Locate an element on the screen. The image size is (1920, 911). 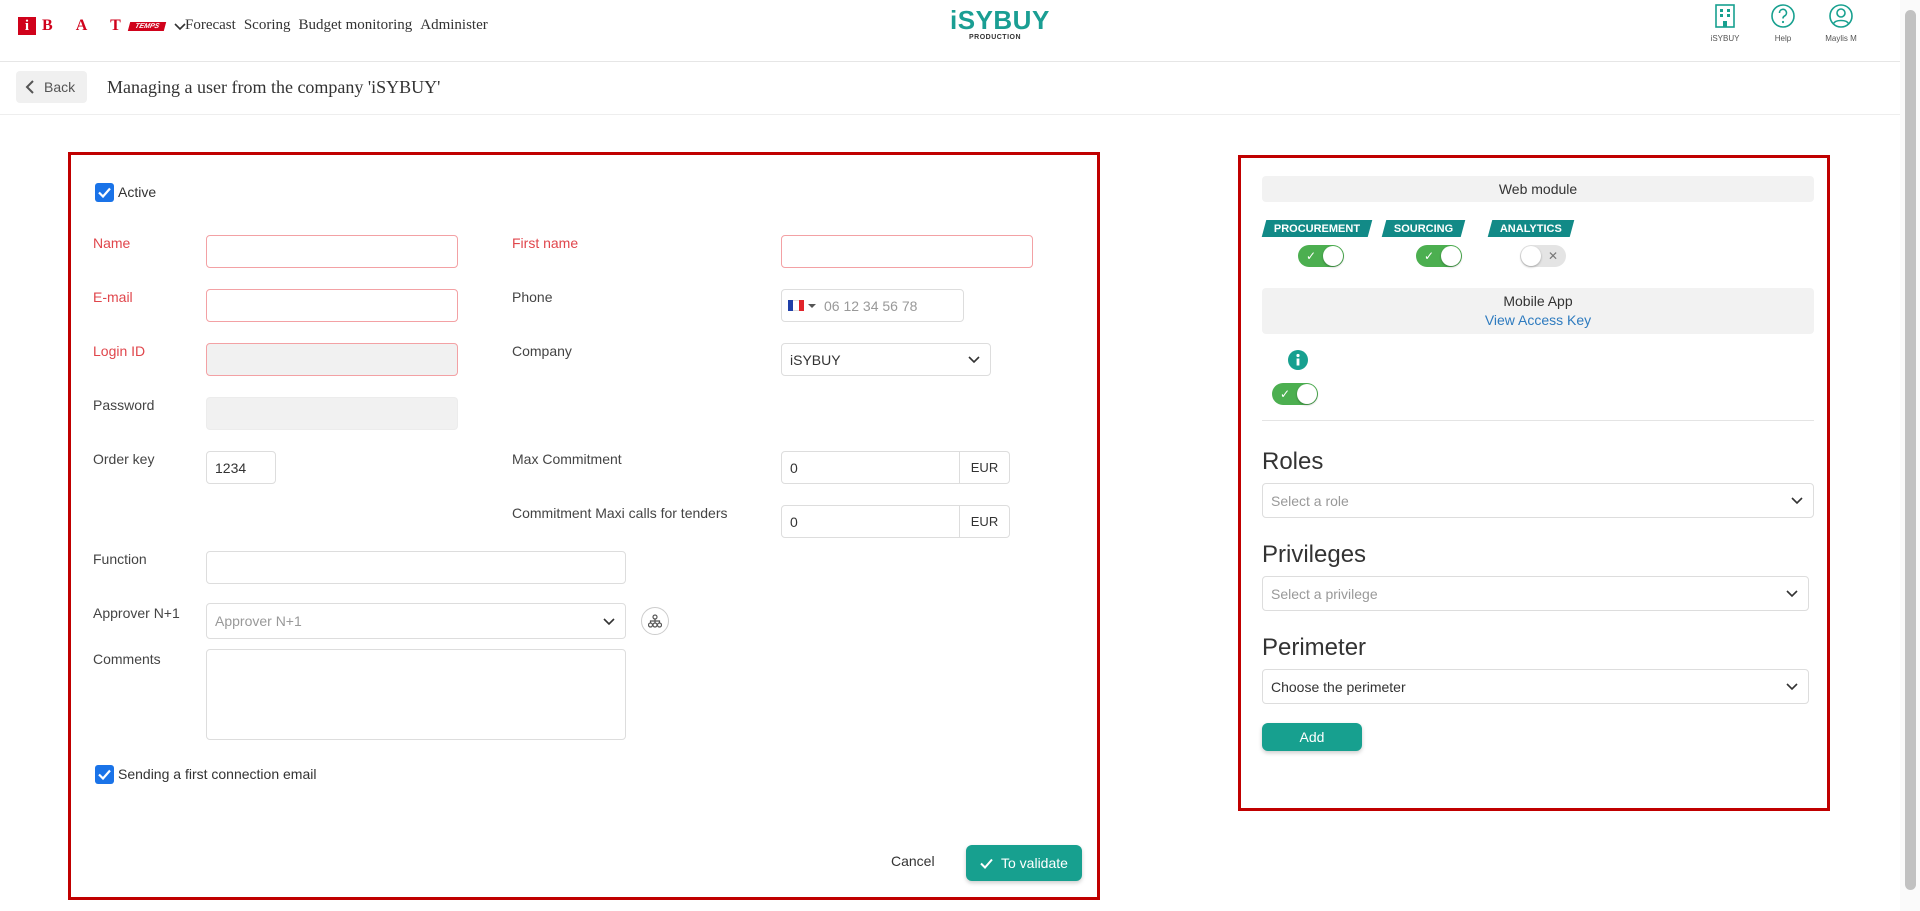
company-switcher-label: iSYBUY is located at coordinates (1725, 38).